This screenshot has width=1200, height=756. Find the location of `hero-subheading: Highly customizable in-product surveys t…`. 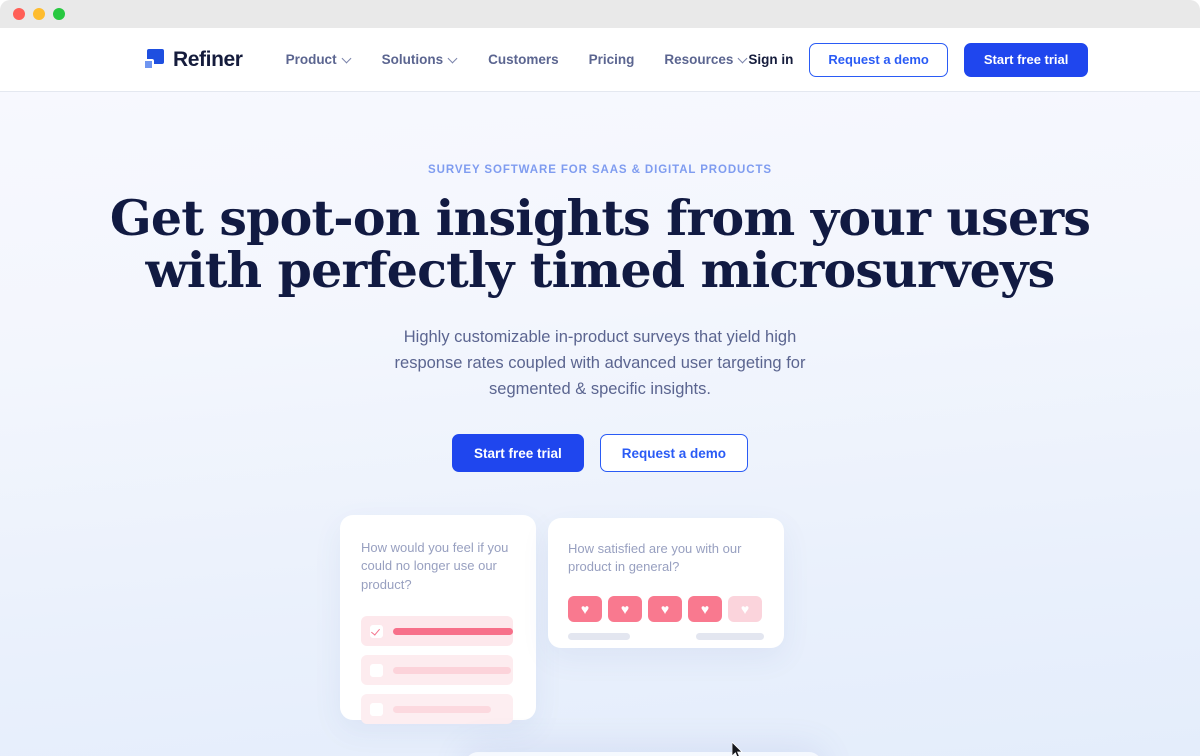

hero-subheading: Highly customizable in-product surveys t… is located at coordinates (600, 363).